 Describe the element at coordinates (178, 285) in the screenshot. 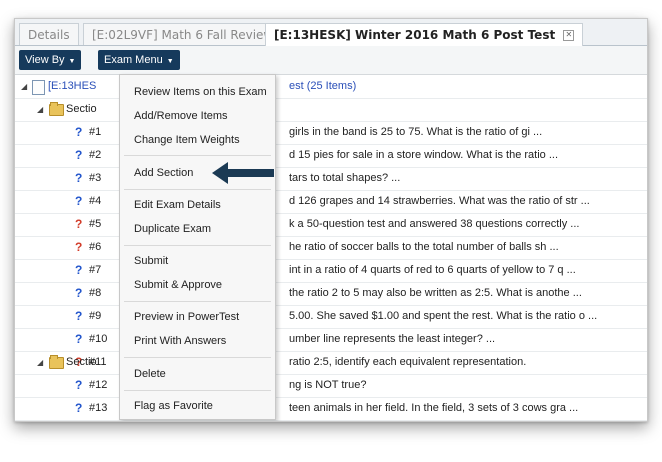

I see `menu-item-submit-and-approve: Submit & Approve` at that location.